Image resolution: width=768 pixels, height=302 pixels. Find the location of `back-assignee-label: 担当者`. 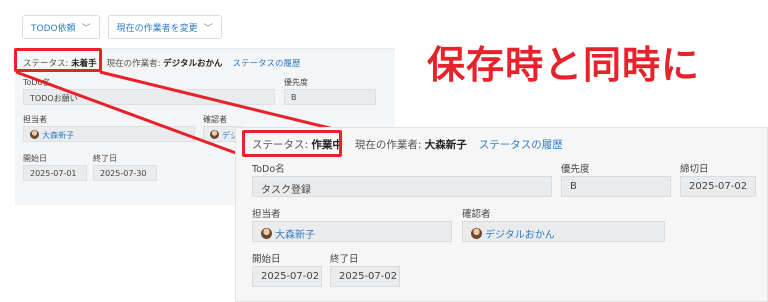

back-assignee-label: 担当者 is located at coordinates (35, 119).